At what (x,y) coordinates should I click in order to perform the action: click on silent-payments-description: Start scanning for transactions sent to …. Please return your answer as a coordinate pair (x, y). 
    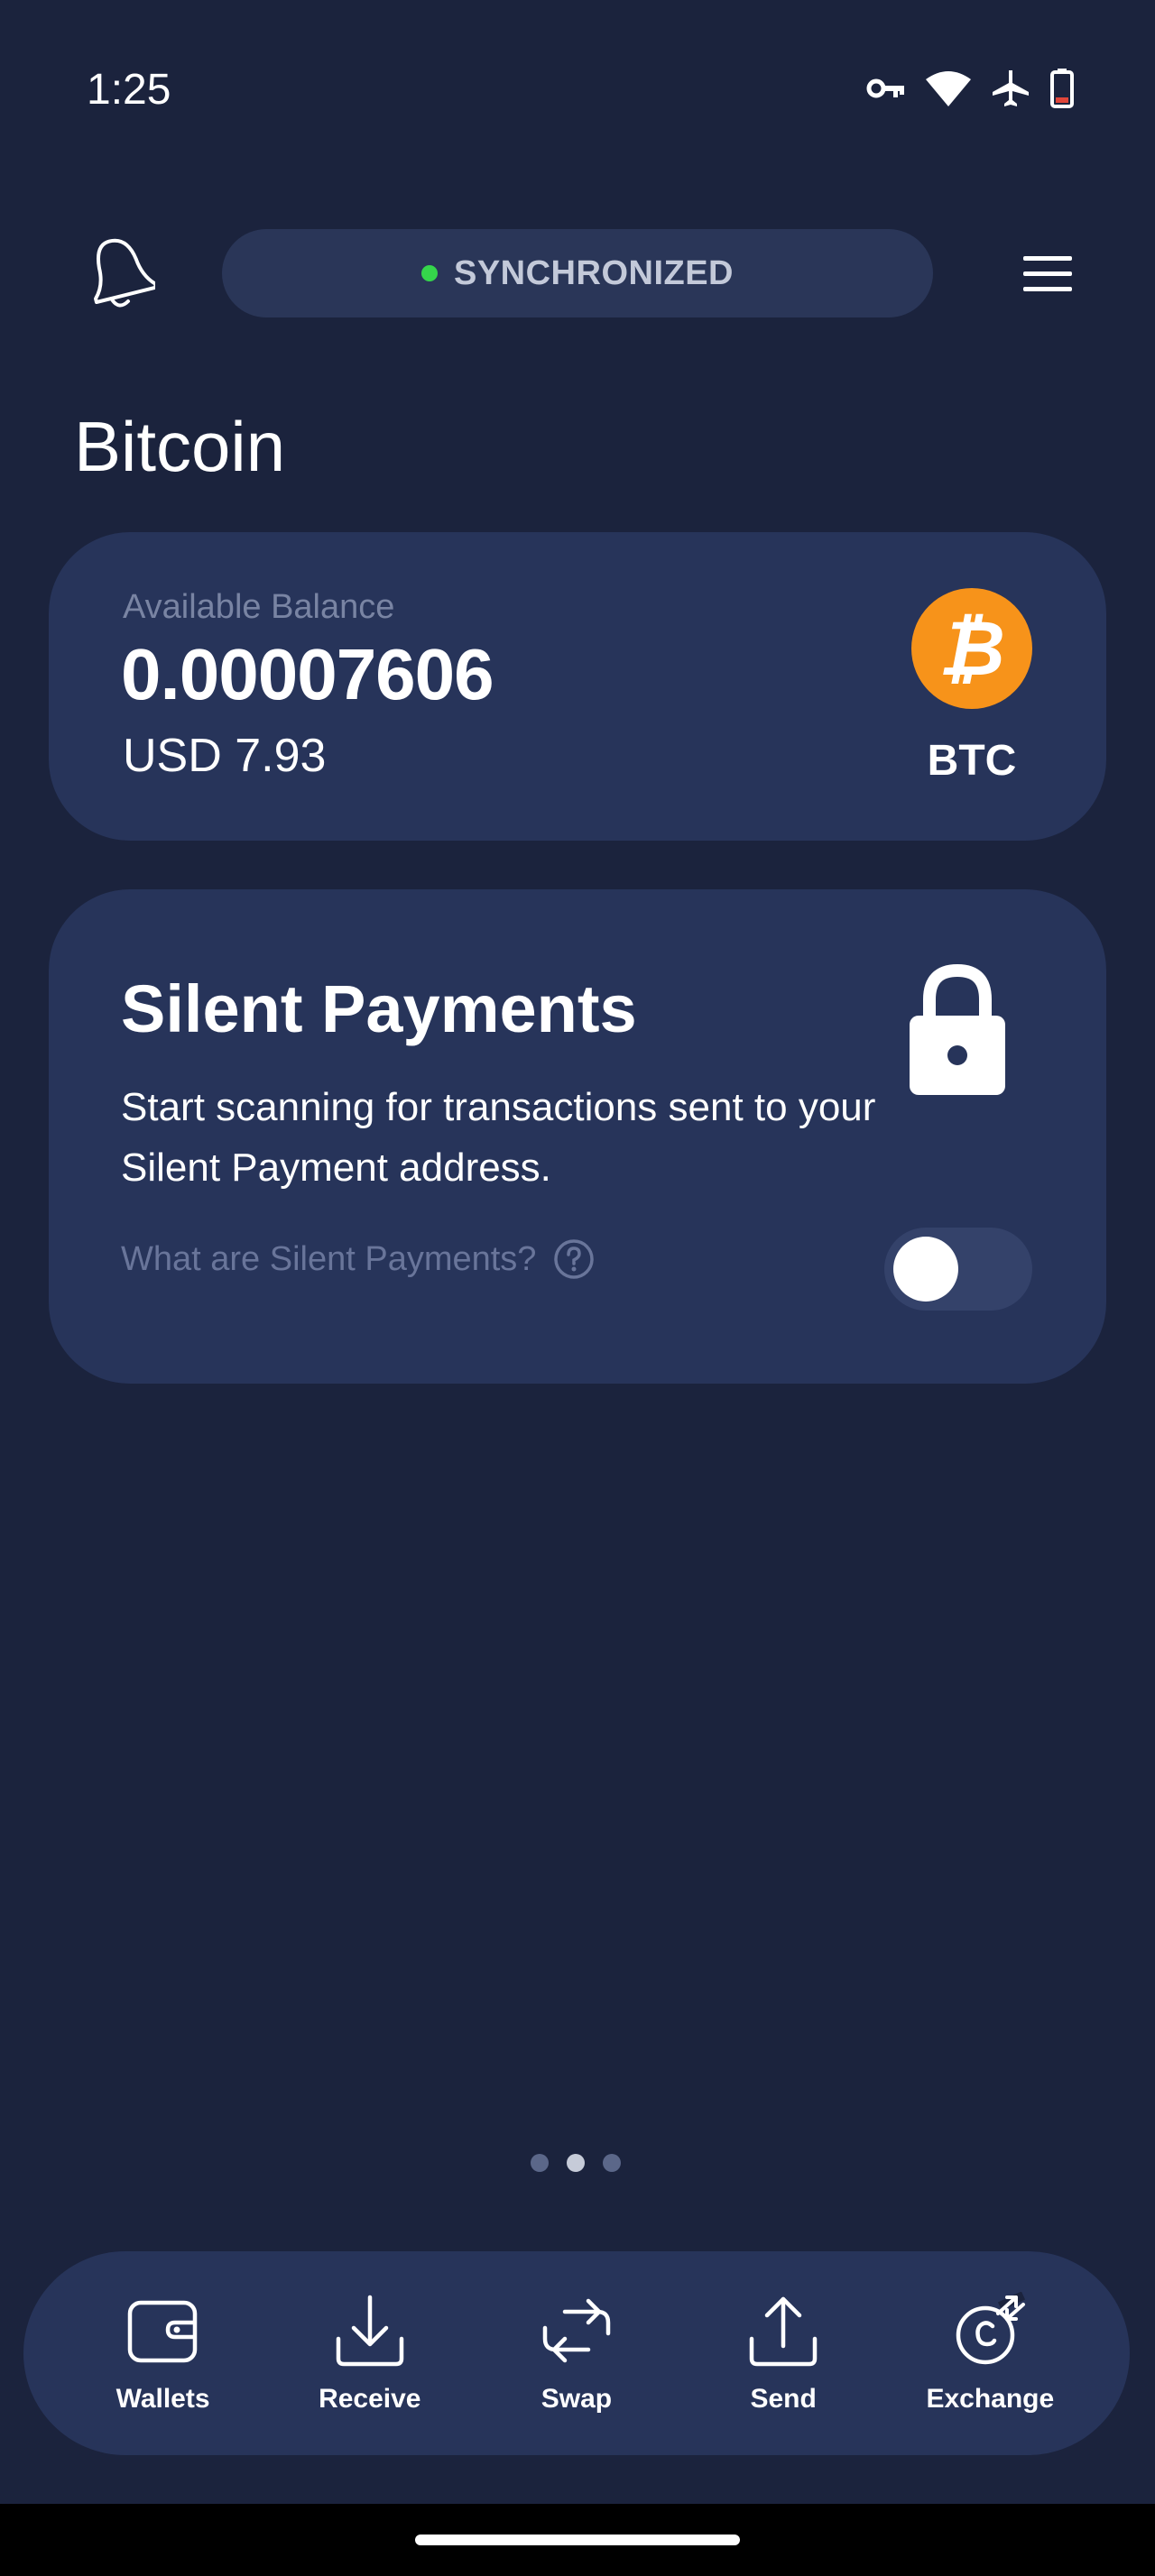
    Looking at the image, I should click on (498, 1138).